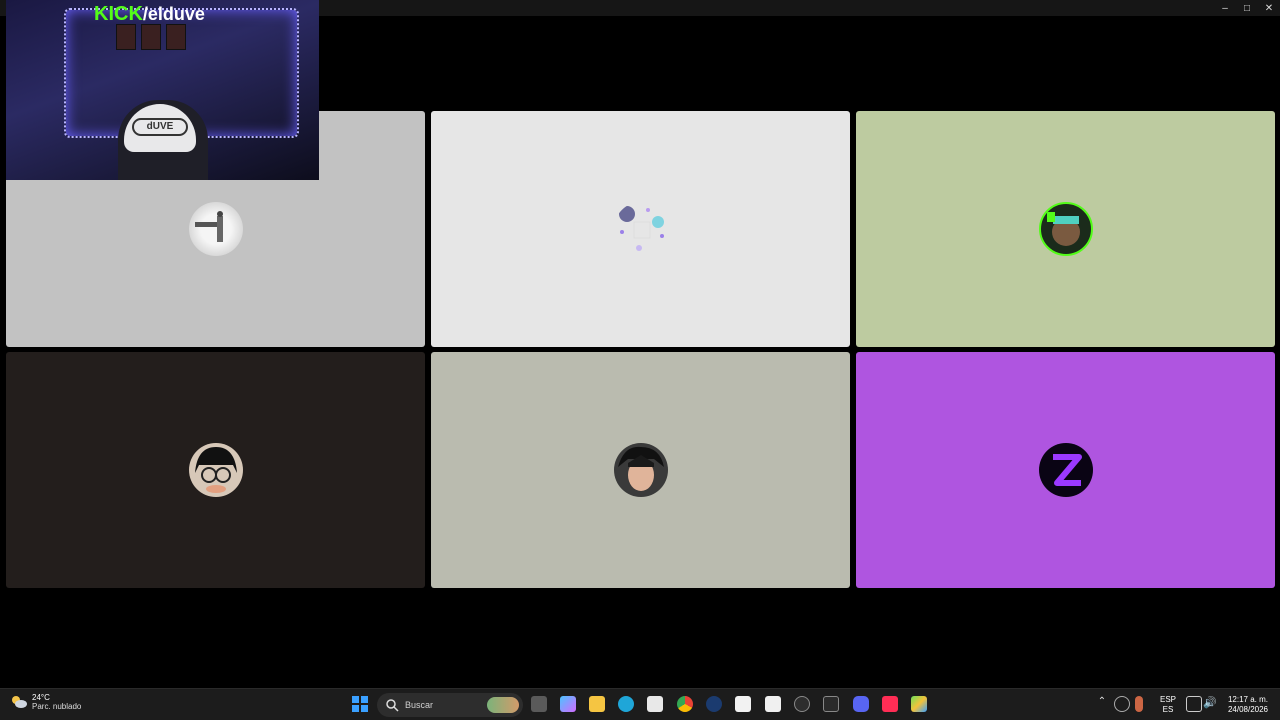  What do you see at coordinates (1269, 8) in the screenshot?
I see `close-icon: ✕` at bounding box center [1269, 8].